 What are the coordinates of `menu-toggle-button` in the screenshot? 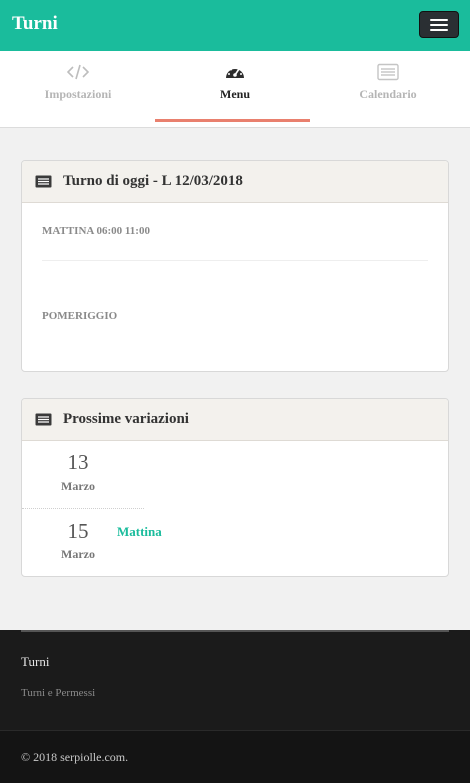 It's located at (439, 24).